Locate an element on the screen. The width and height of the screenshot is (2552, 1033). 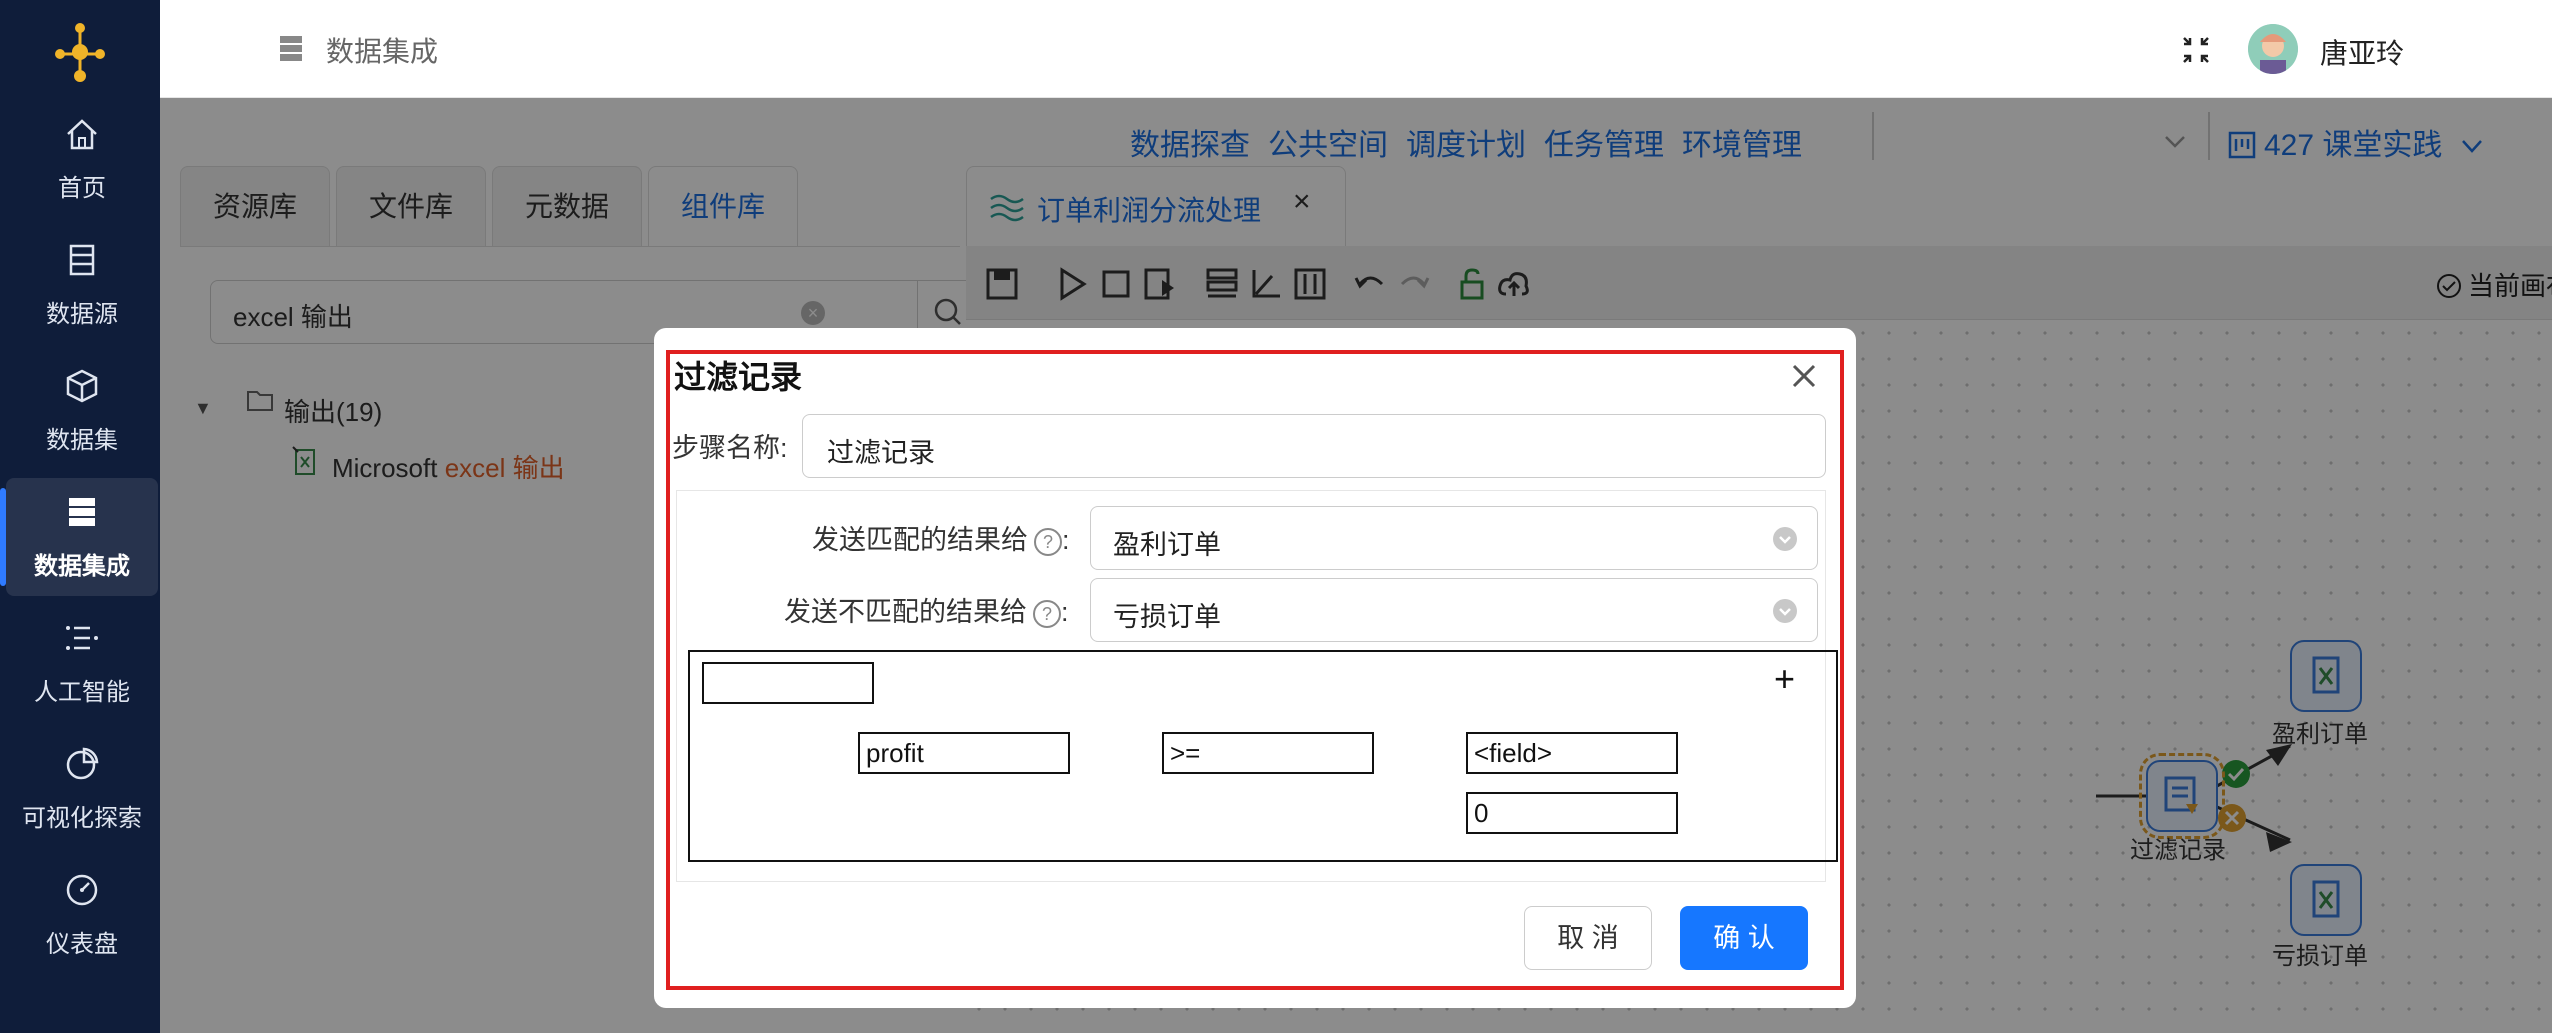
user-name: 唐亚玲 is located at coordinates (2362, 52).